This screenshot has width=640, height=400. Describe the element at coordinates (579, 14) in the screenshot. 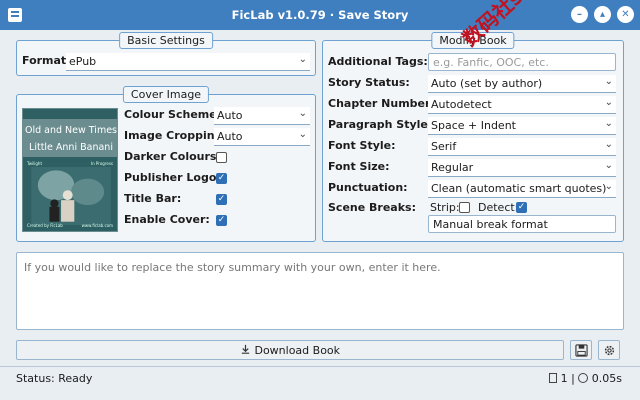

I see `minimize-icon: –` at that location.